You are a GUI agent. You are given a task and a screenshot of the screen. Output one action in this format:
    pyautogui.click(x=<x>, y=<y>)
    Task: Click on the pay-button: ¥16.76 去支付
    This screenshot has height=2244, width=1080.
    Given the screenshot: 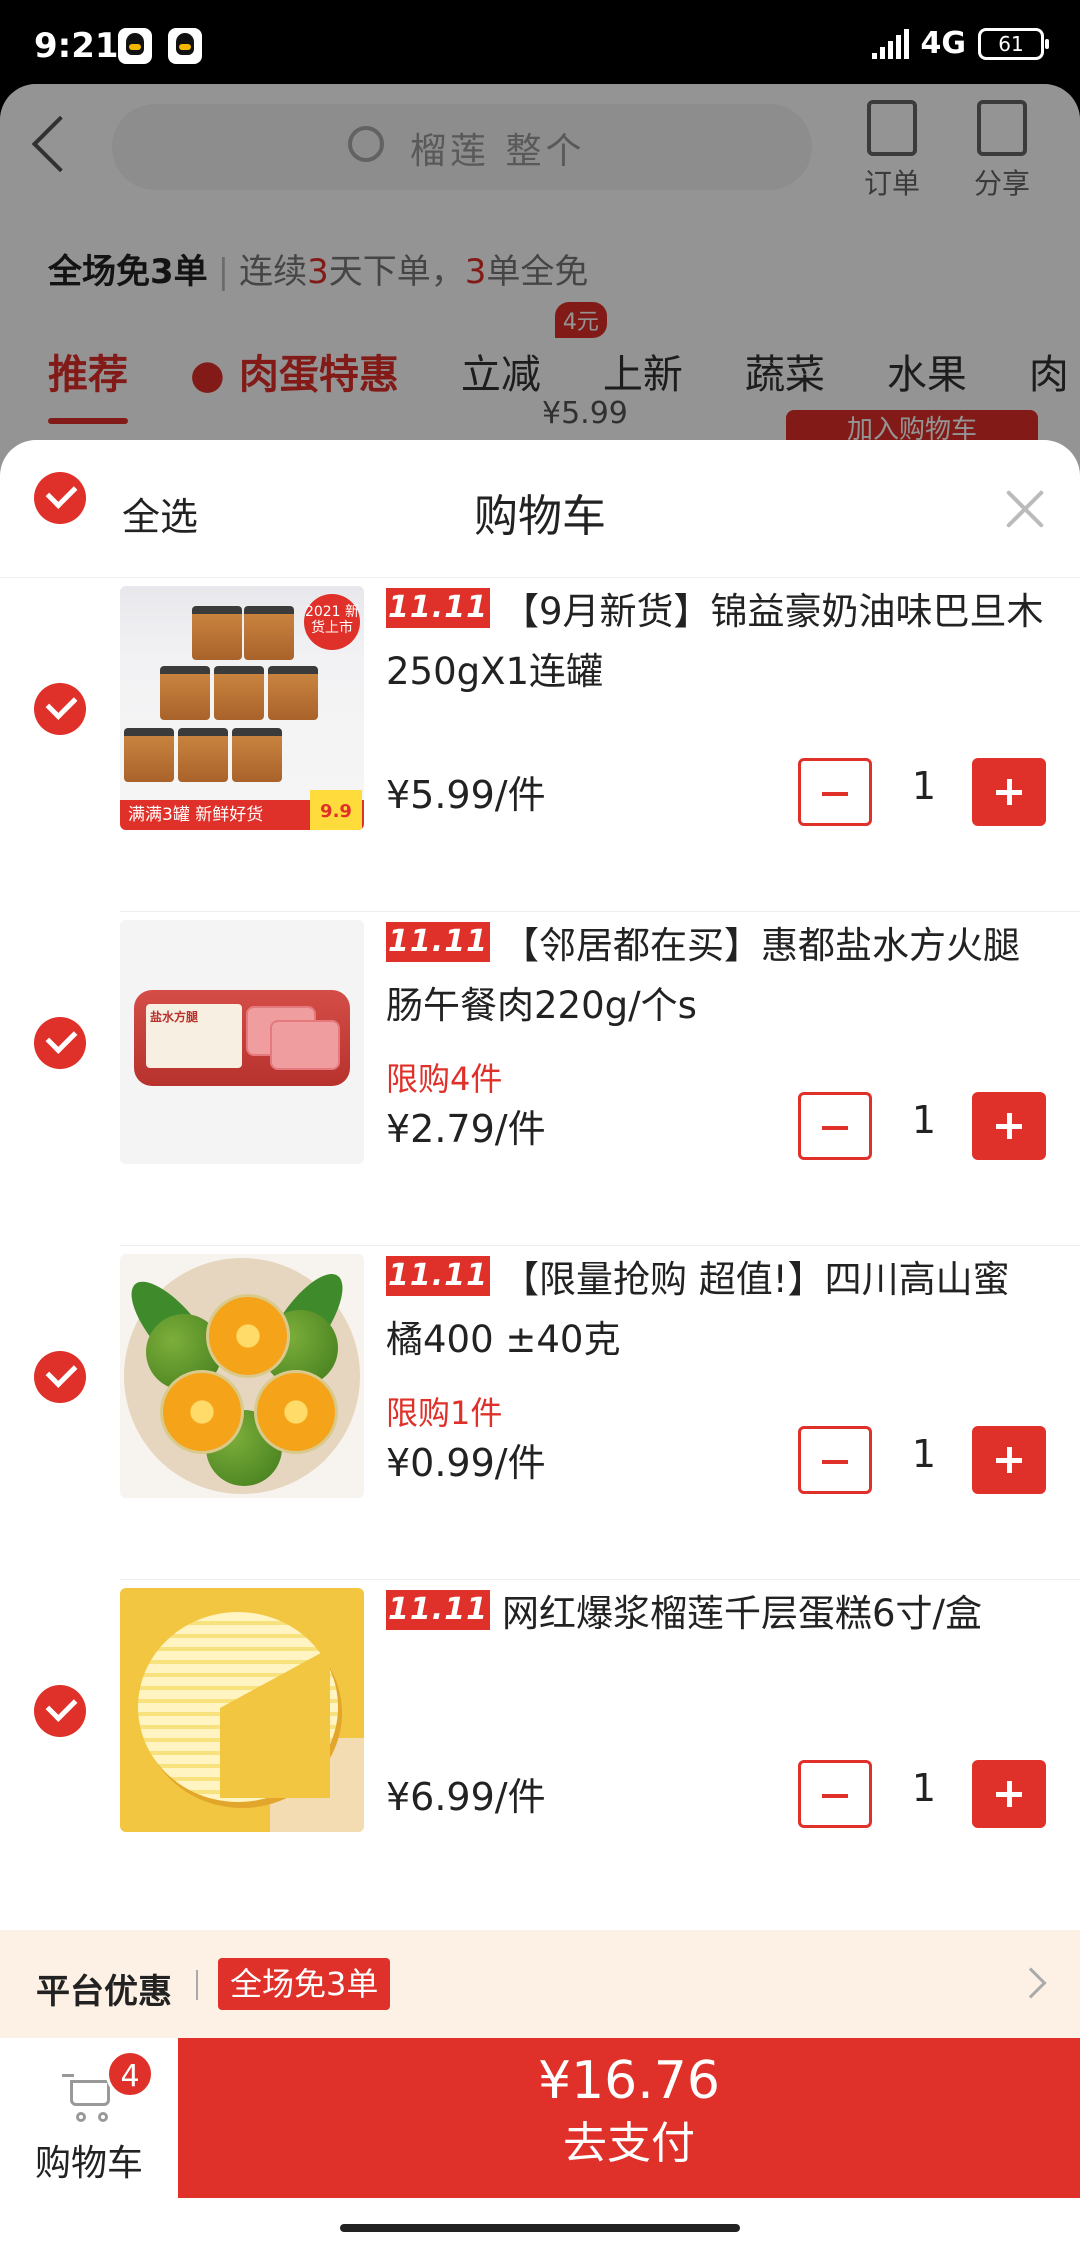 What is the action you would take?
    pyautogui.click(x=629, y=2118)
    